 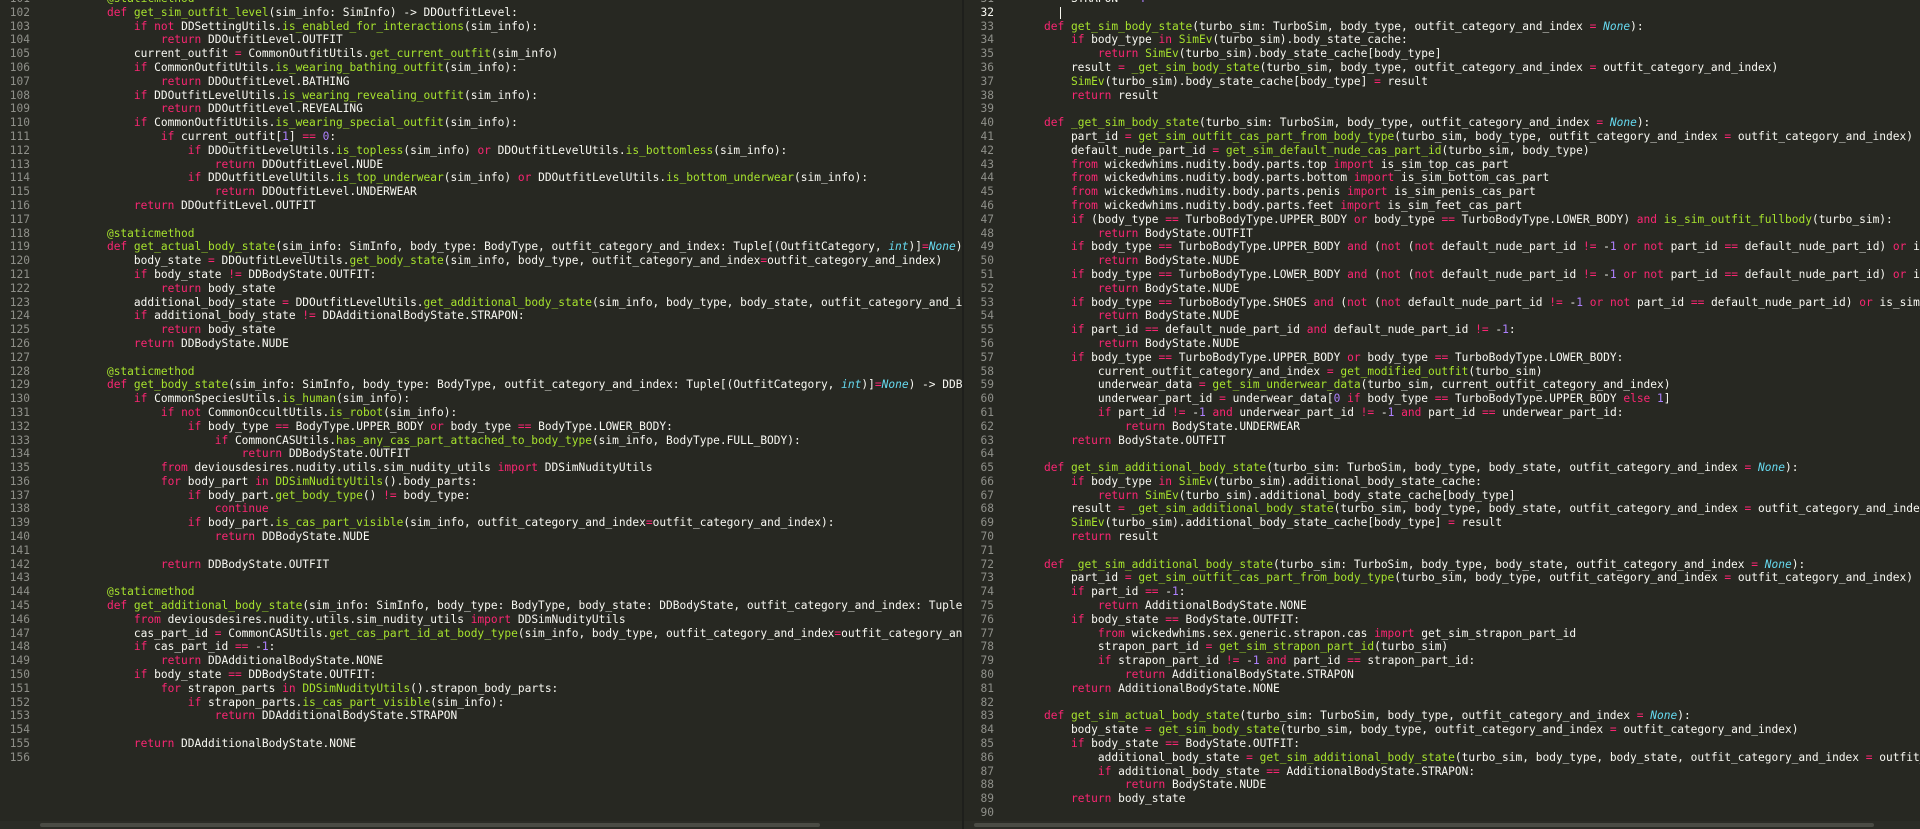 I want to click on line-text: if body_state == BodyState.OUTFIT:, so click(x=1153, y=744).